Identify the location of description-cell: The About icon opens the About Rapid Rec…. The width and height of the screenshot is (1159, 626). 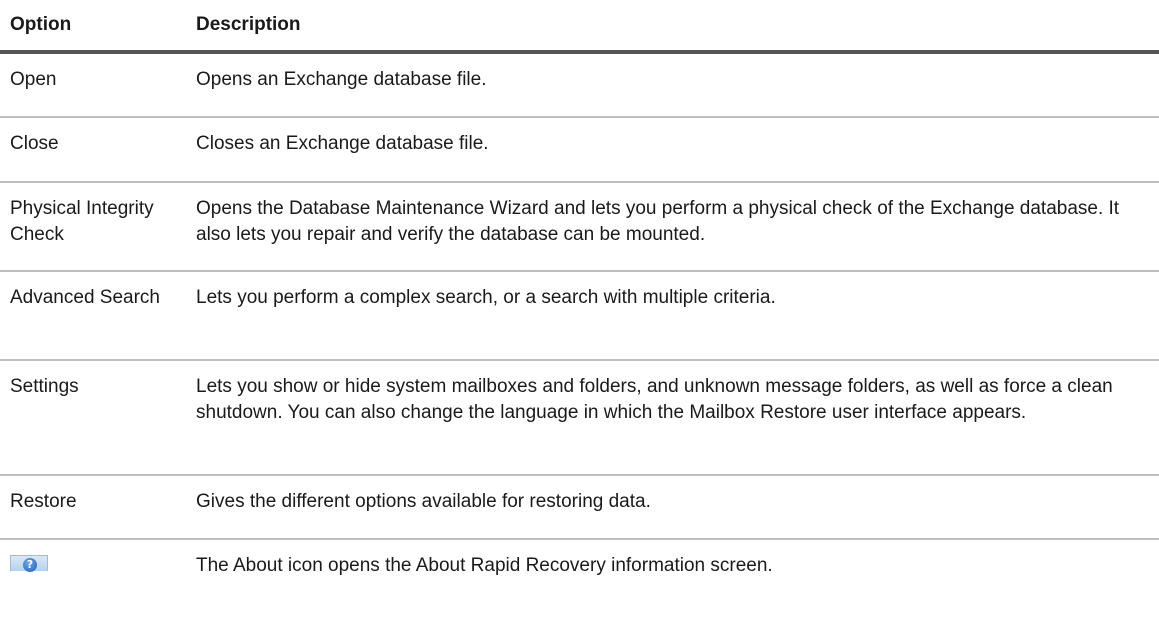
(484, 565).